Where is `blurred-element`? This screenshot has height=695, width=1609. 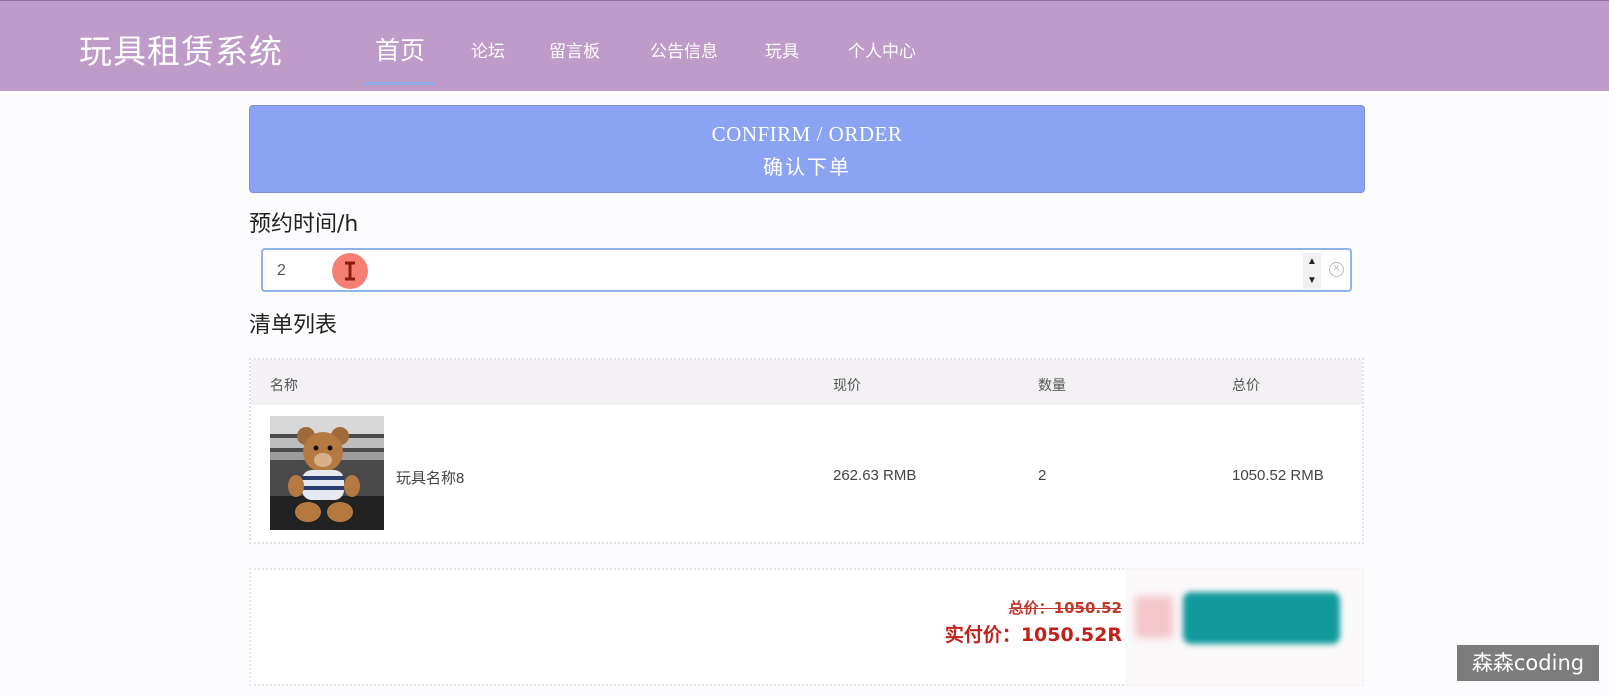 blurred-element is located at coordinates (1154, 617).